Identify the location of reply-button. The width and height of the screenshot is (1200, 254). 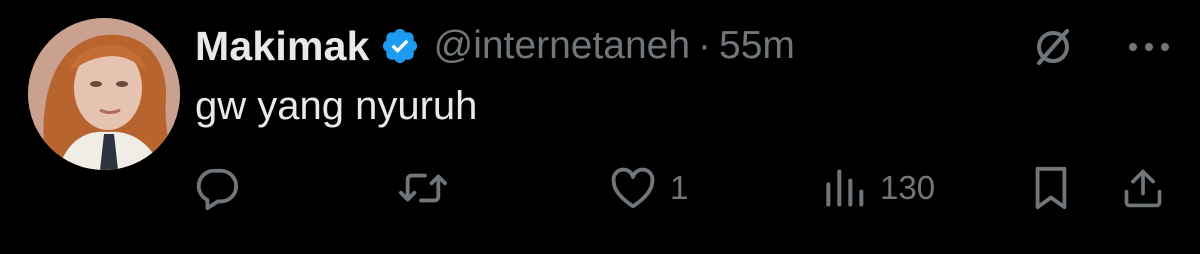
(223, 188).